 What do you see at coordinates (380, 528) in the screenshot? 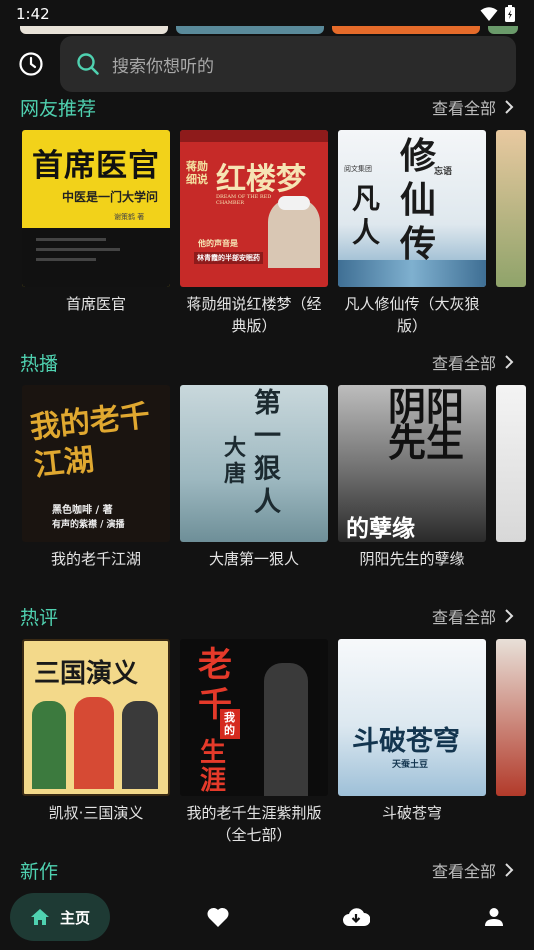
I see `cover-title-bottom: 的孽缘` at bounding box center [380, 528].